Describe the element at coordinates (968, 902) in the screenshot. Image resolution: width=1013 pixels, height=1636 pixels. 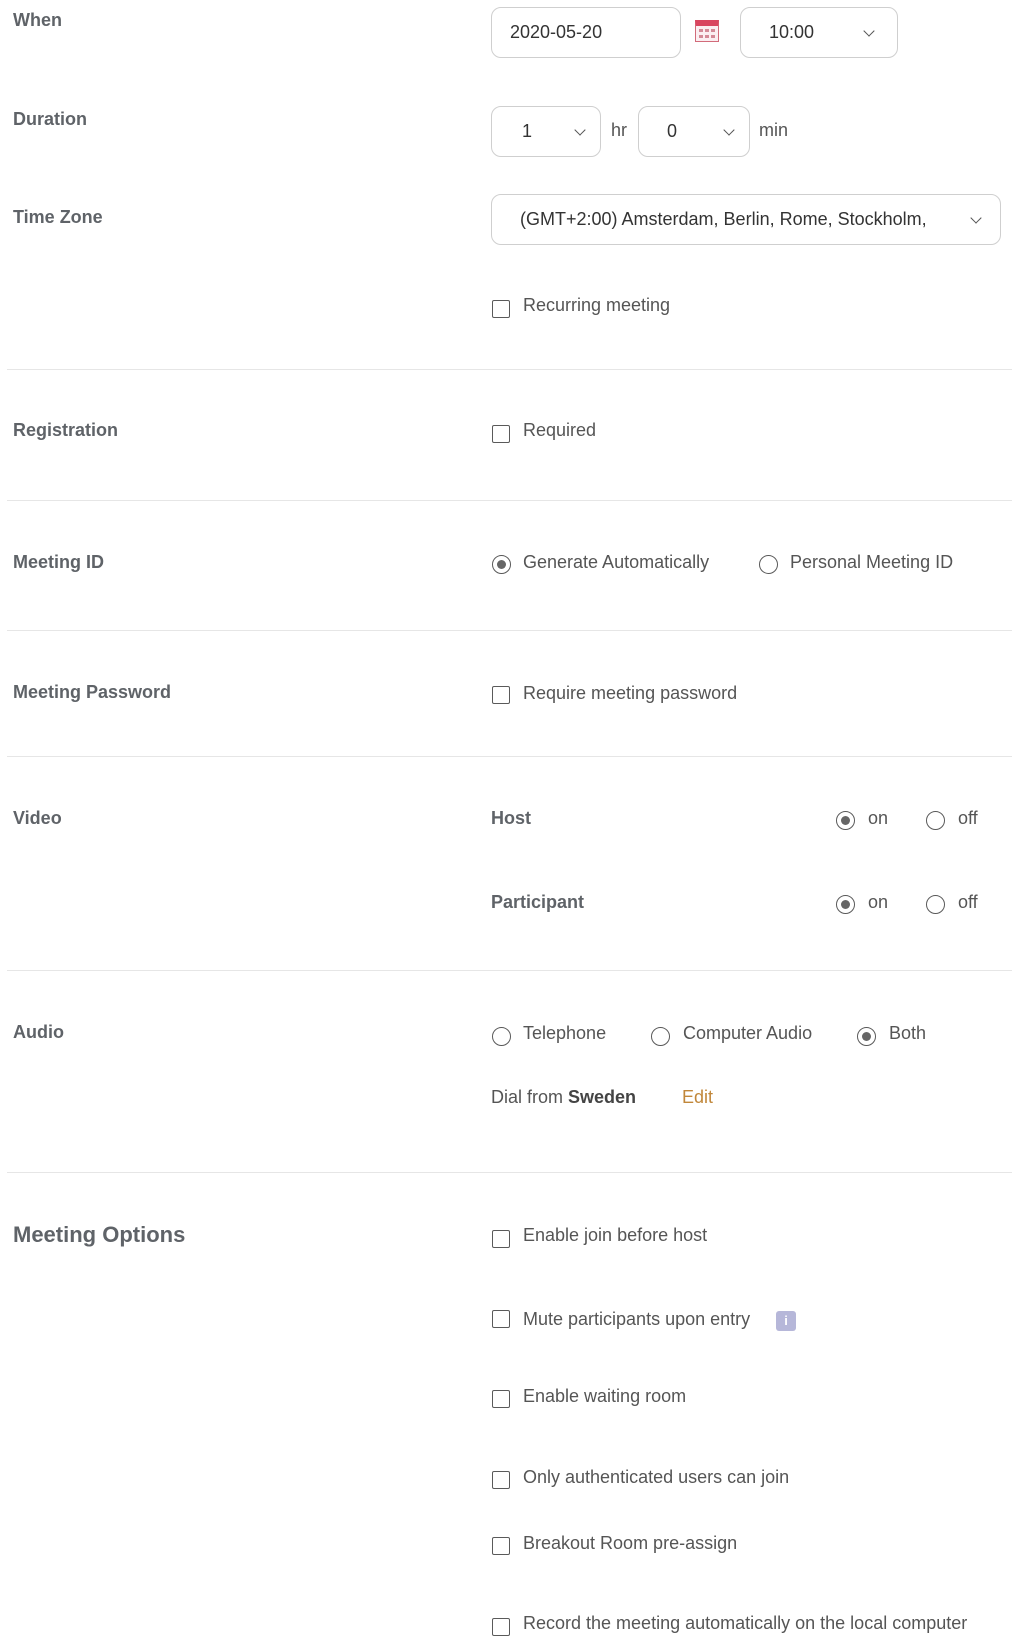
I see `video-participant-off-label: off` at that location.